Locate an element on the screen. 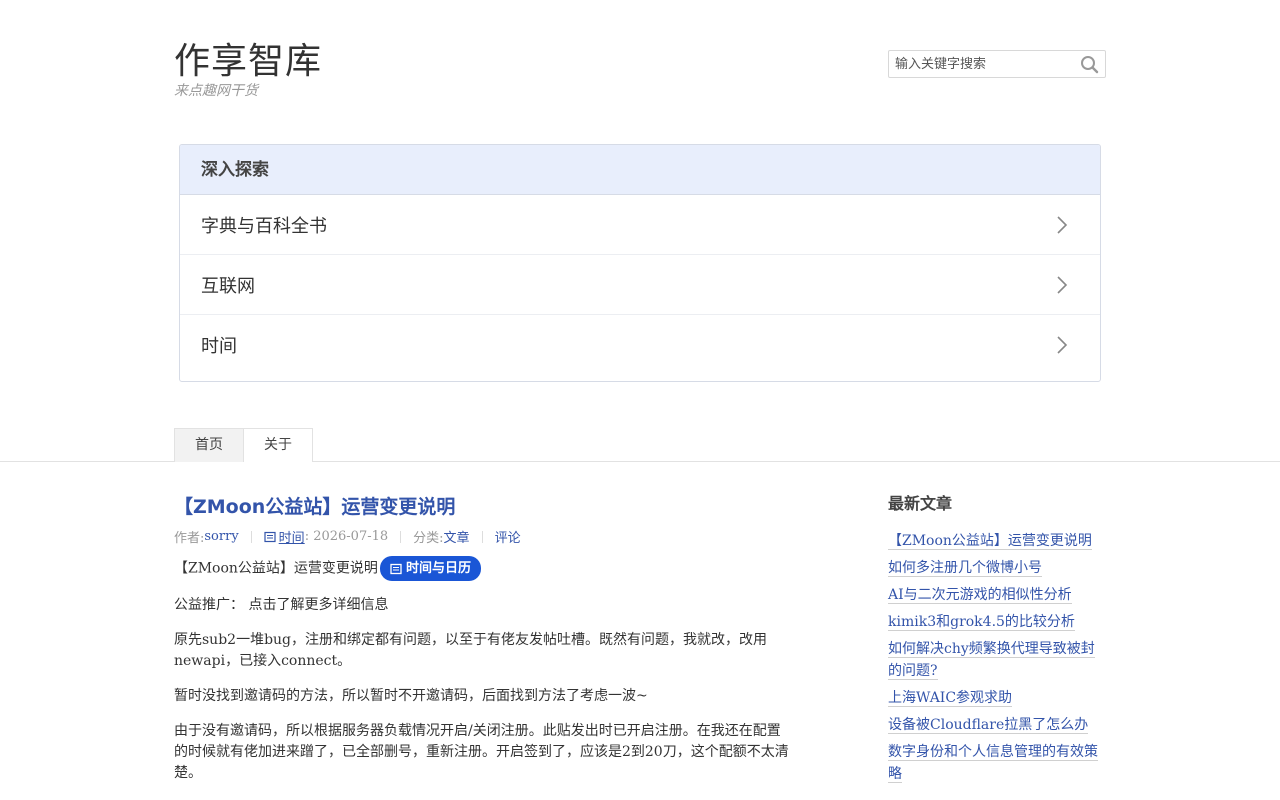 The height and width of the screenshot is (800, 1280). author-label: 作者: is located at coordinates (189, 538).